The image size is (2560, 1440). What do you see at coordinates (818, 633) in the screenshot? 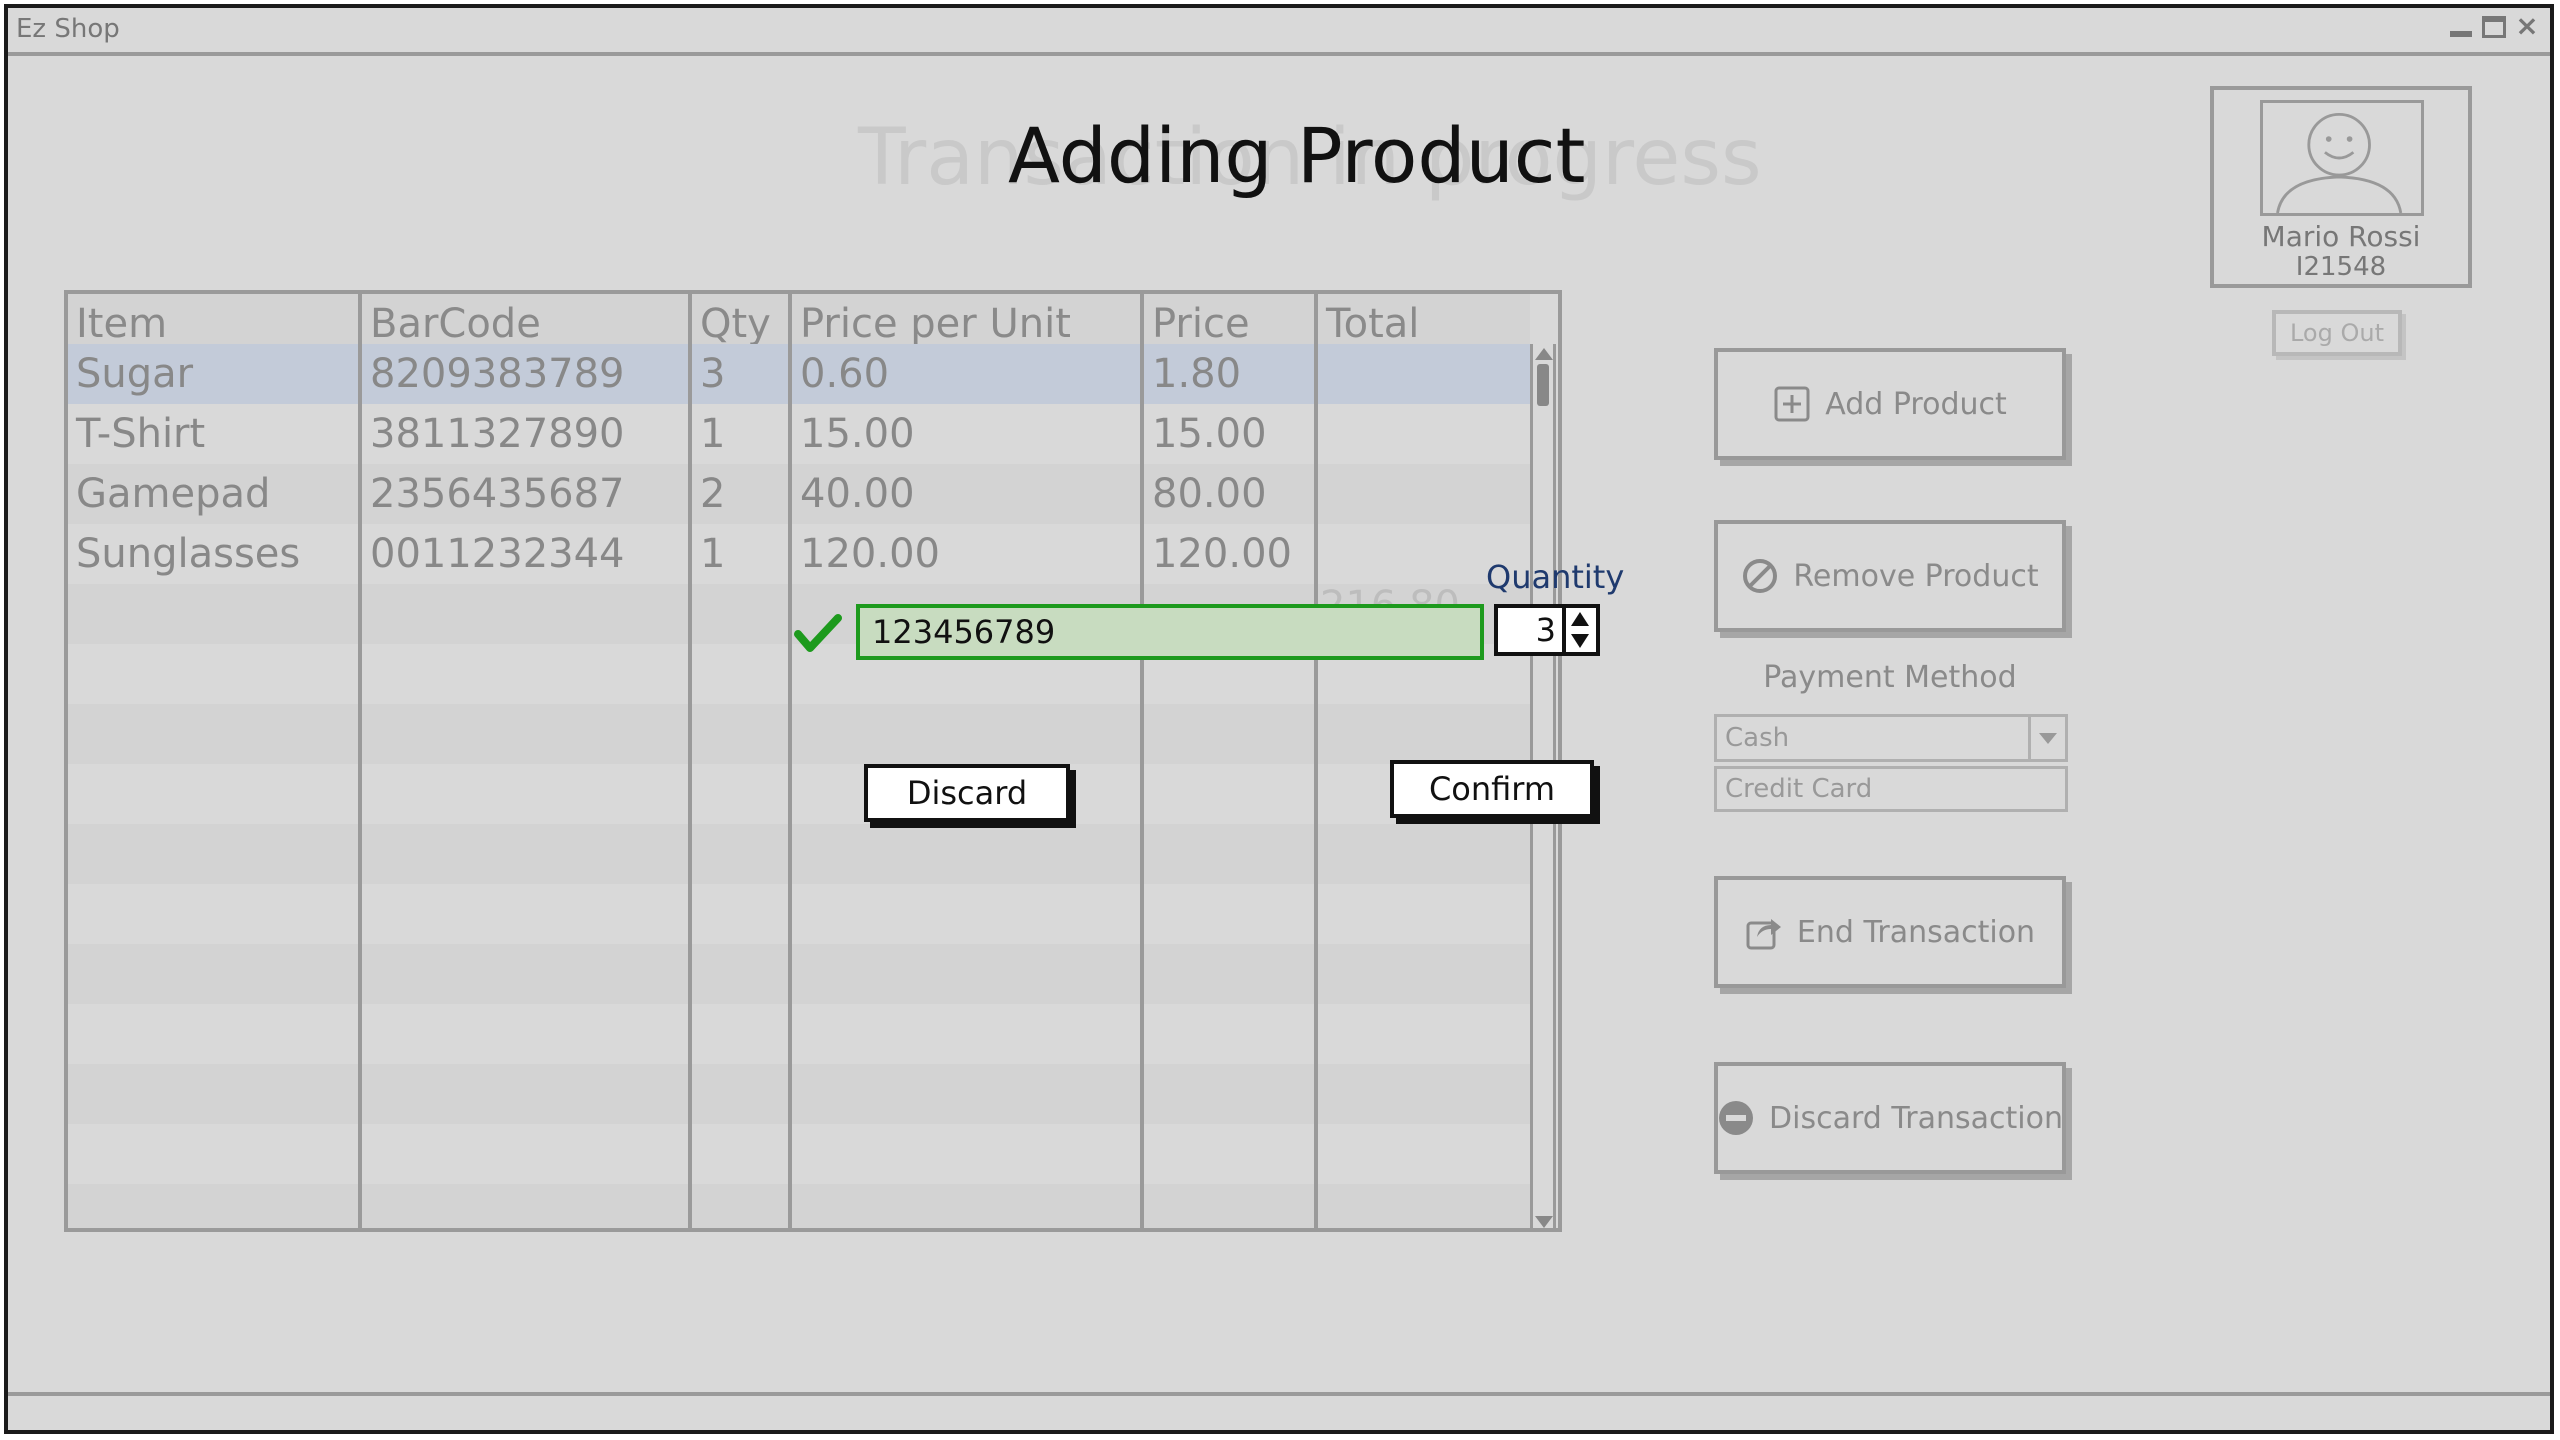
I see `valid-check-icon` at bounding box center [818, 633].